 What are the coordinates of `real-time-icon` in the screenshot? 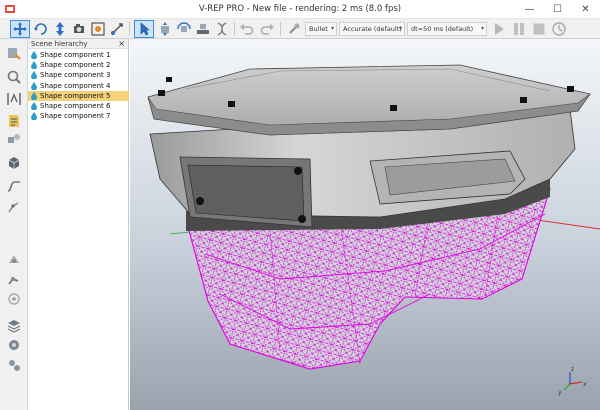 It's located at (559, 29).